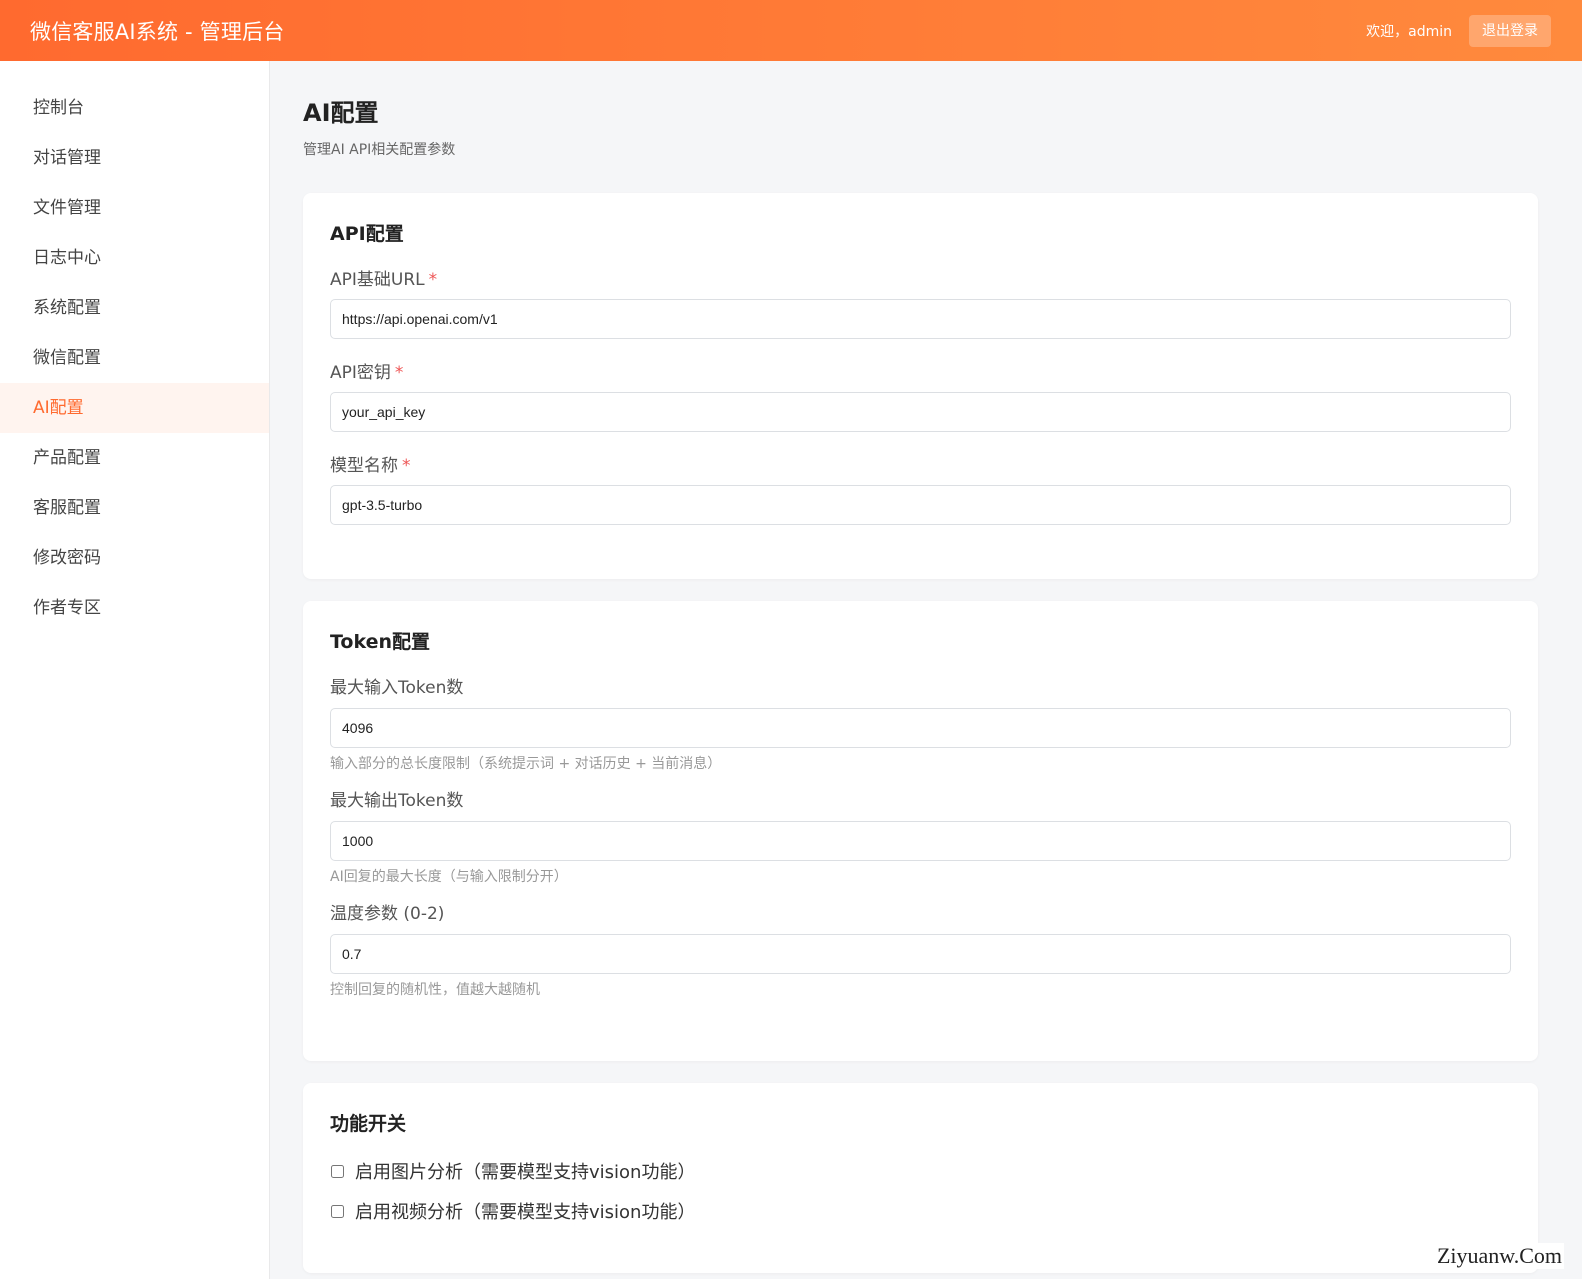  Describe the element at coordinates (1499, 1256) in the screenshot. I see `watermark: Ziyuanw.Com` at that location.